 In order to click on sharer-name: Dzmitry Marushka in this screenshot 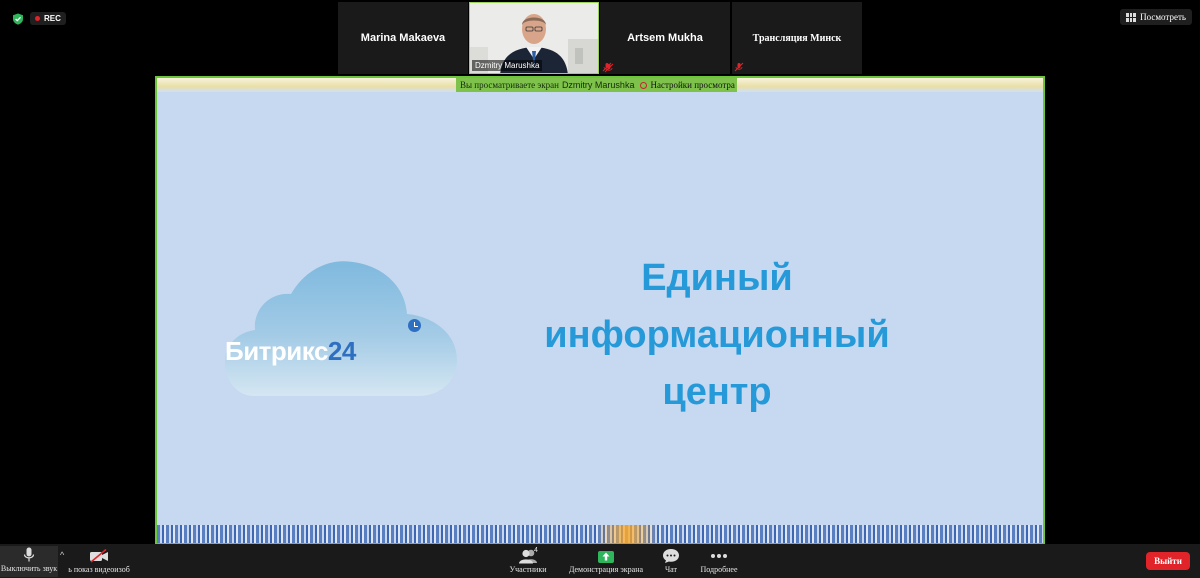, I will do `click(598, 85)`.